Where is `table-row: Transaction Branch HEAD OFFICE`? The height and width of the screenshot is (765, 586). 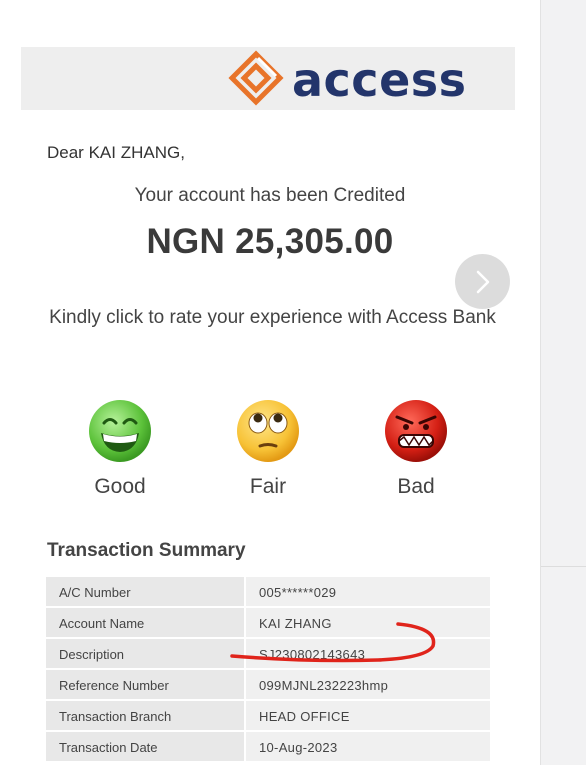 table-row: Transaction Branch HEAD OFFICE is located at coordinates (268, 715).